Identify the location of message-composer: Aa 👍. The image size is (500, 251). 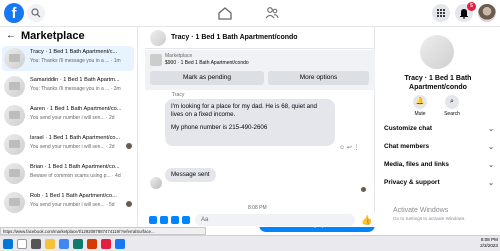
(260, 220).